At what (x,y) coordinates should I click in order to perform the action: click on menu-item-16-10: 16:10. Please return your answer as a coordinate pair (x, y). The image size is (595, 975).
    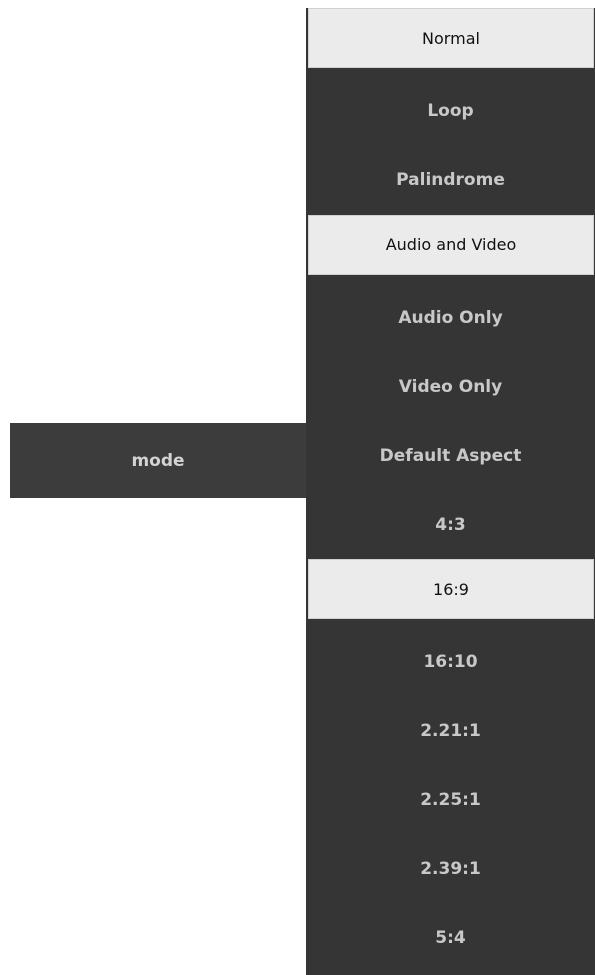
    Looking at the image, I should click on (450, 662).